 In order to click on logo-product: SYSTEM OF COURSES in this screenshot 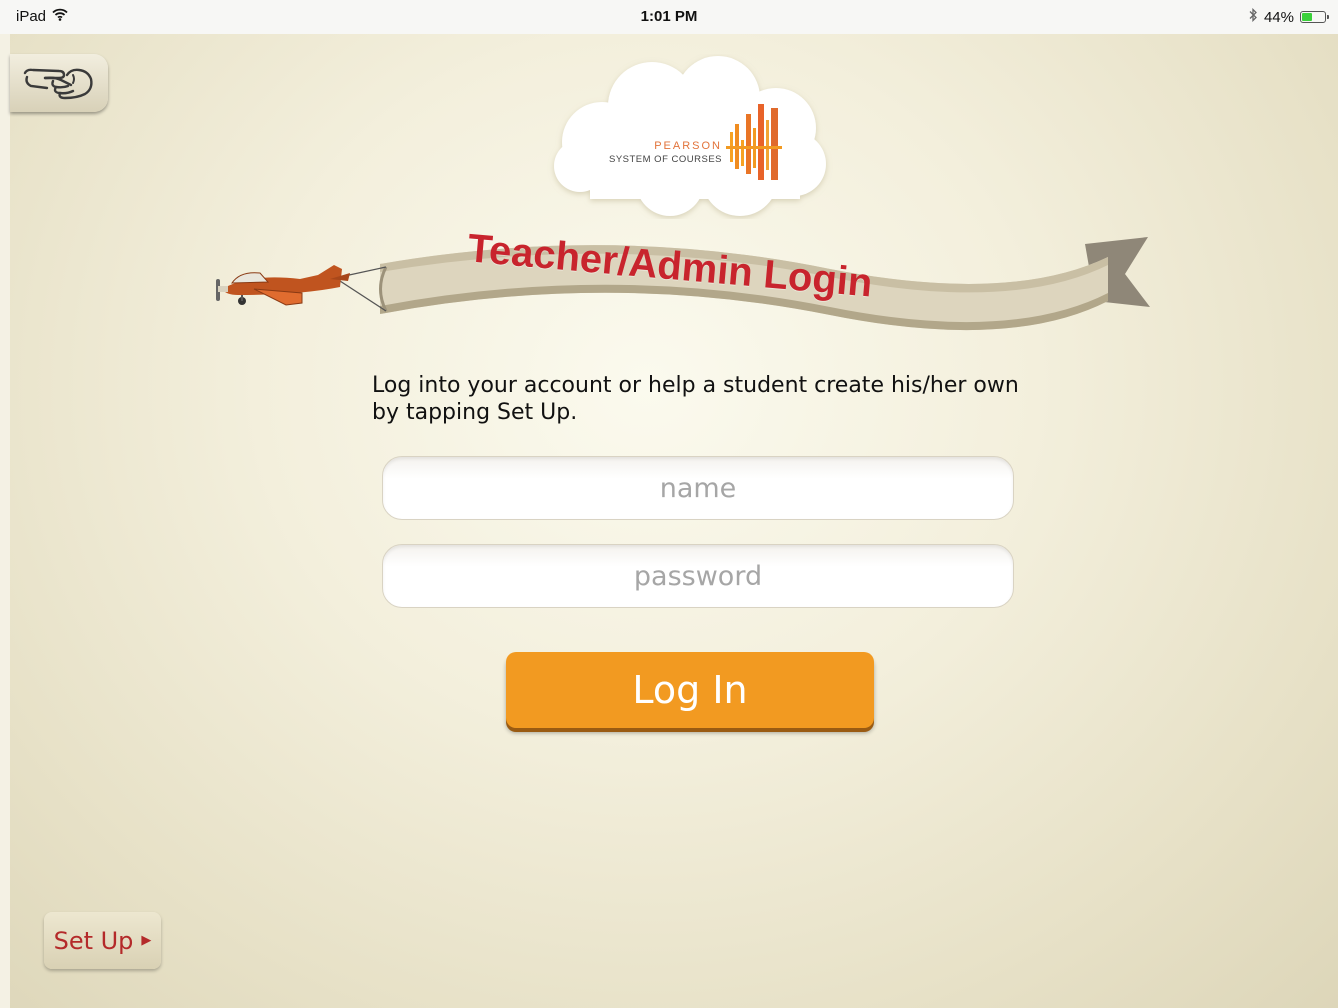, I will do `click(665, 159)`.